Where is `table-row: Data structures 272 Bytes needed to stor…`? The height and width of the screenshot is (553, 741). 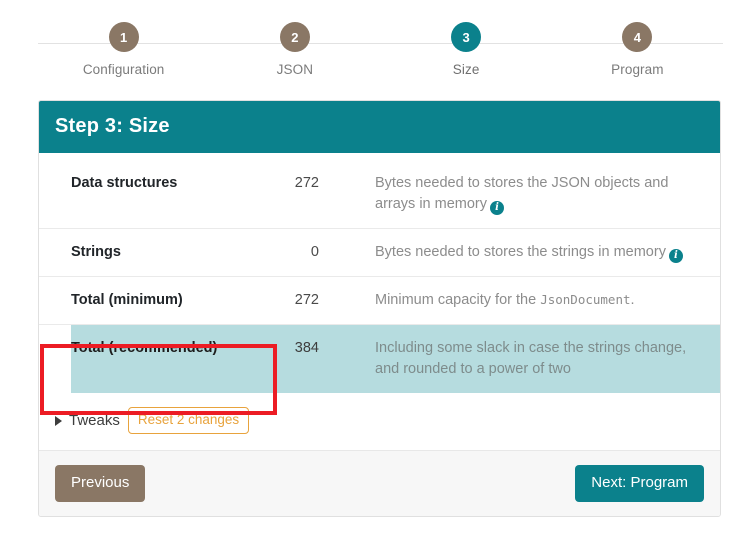 table-row: Data structures 272 Bytes needed to stor… is located at coordinates (379, 191).